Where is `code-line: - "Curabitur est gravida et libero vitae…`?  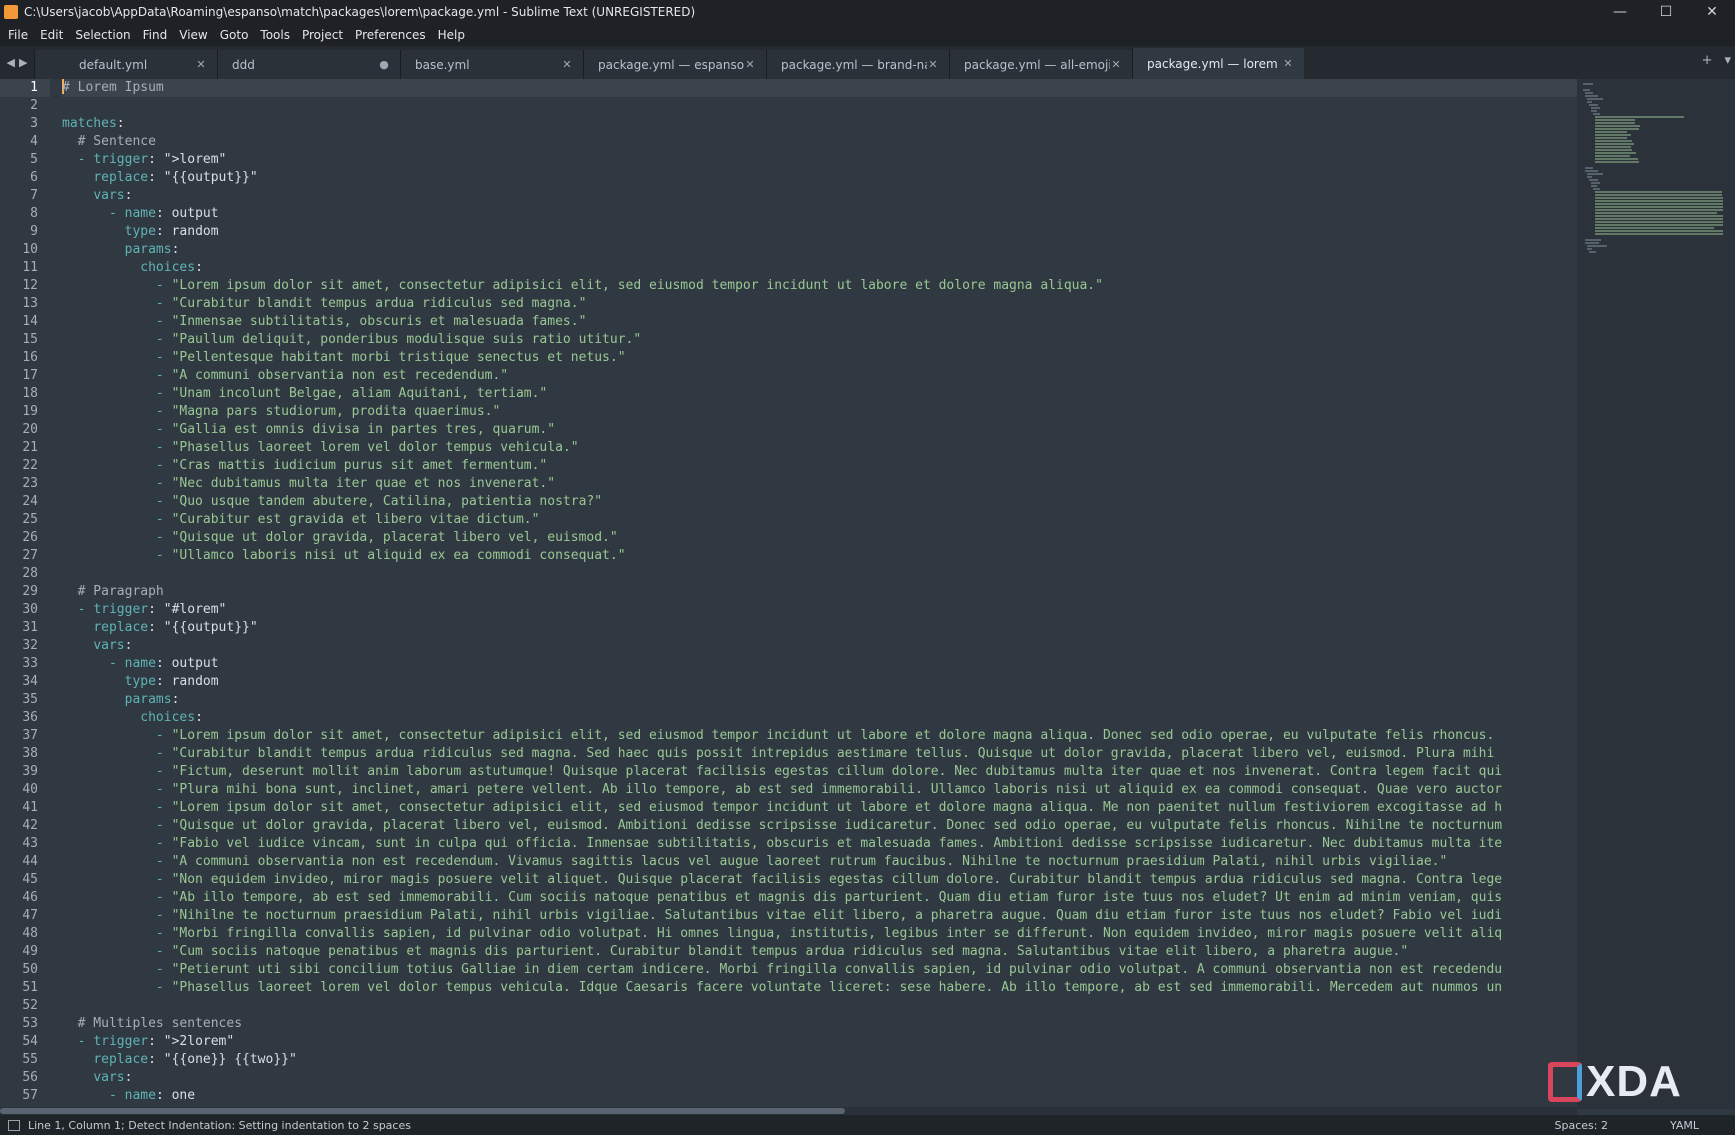
code-line: - "Curabitur est gravida et libero vitae… is located at coordinates (819, 520).